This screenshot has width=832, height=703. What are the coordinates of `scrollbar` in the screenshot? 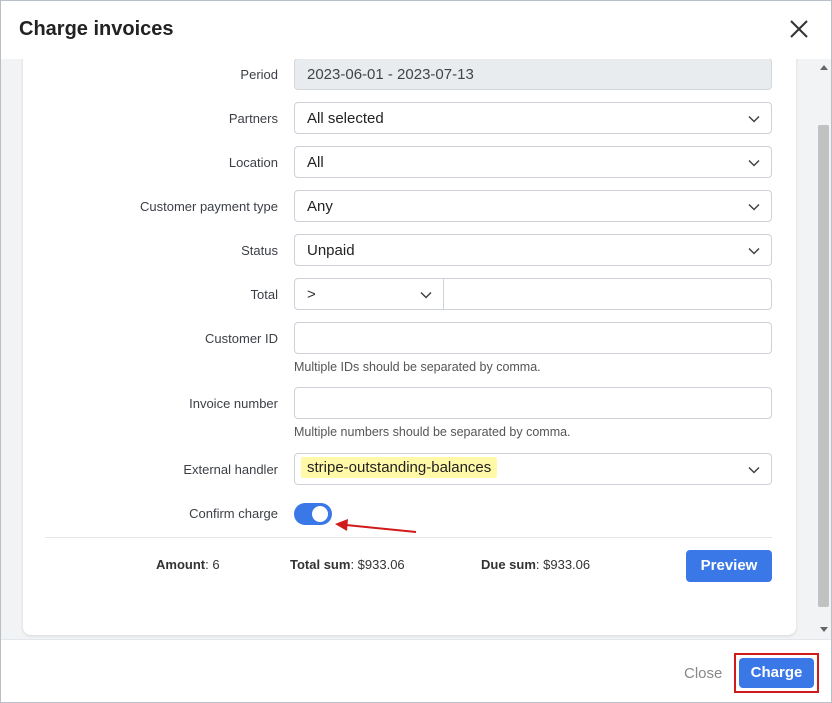 It's located at (823, 349).